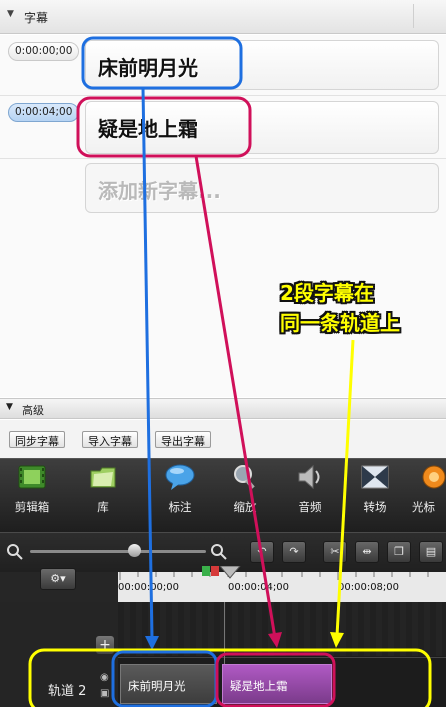 The height and width of the screenshot is (707, 446). I want to click on caption-text-2: 疑是地上霜, so click(262, 127).